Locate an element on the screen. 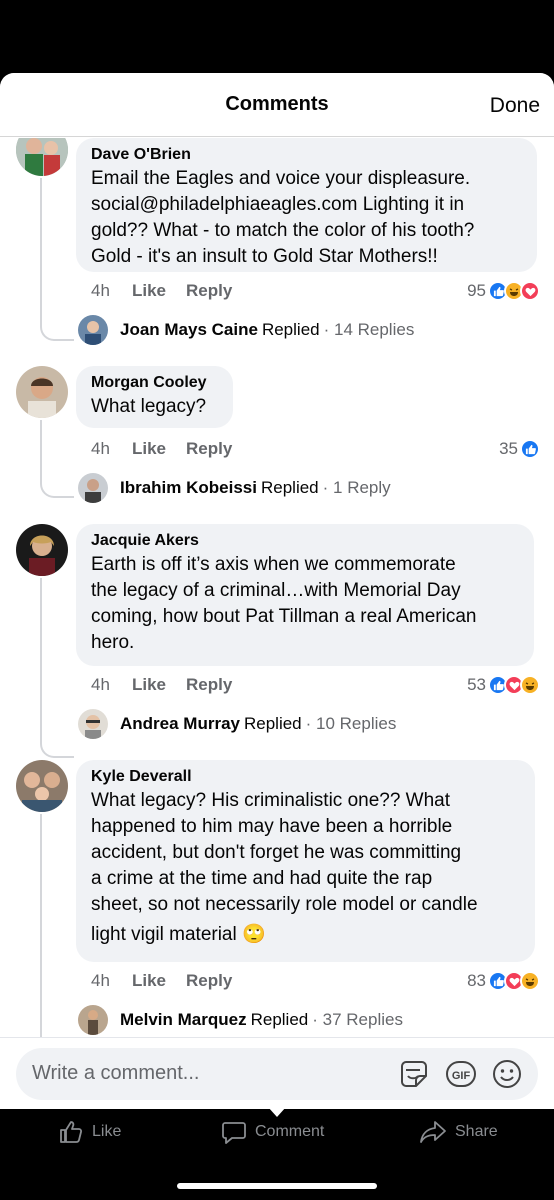 The height and width of the screenshot is (1200, 554). reaction-count: 35 is located at coordinates (508, 448).